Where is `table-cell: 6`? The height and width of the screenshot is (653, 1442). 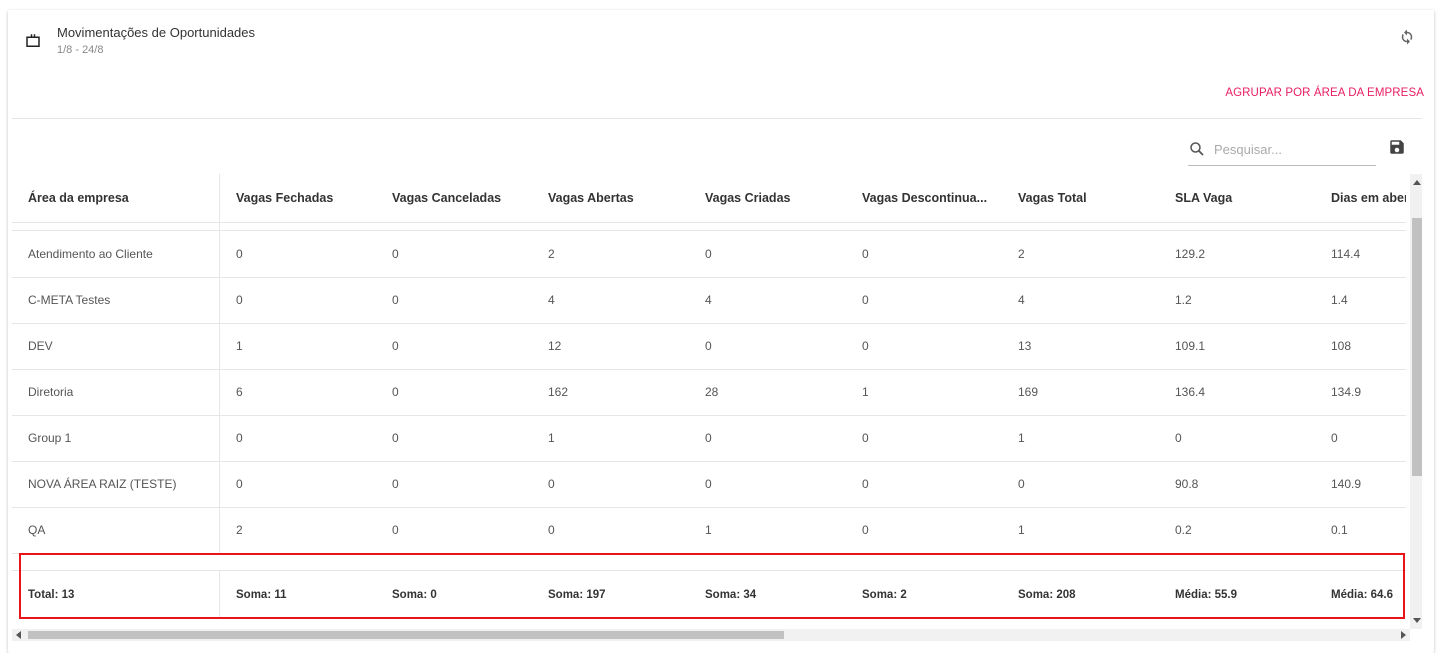
table-cell: 6 is located at coordinates (239, 392).